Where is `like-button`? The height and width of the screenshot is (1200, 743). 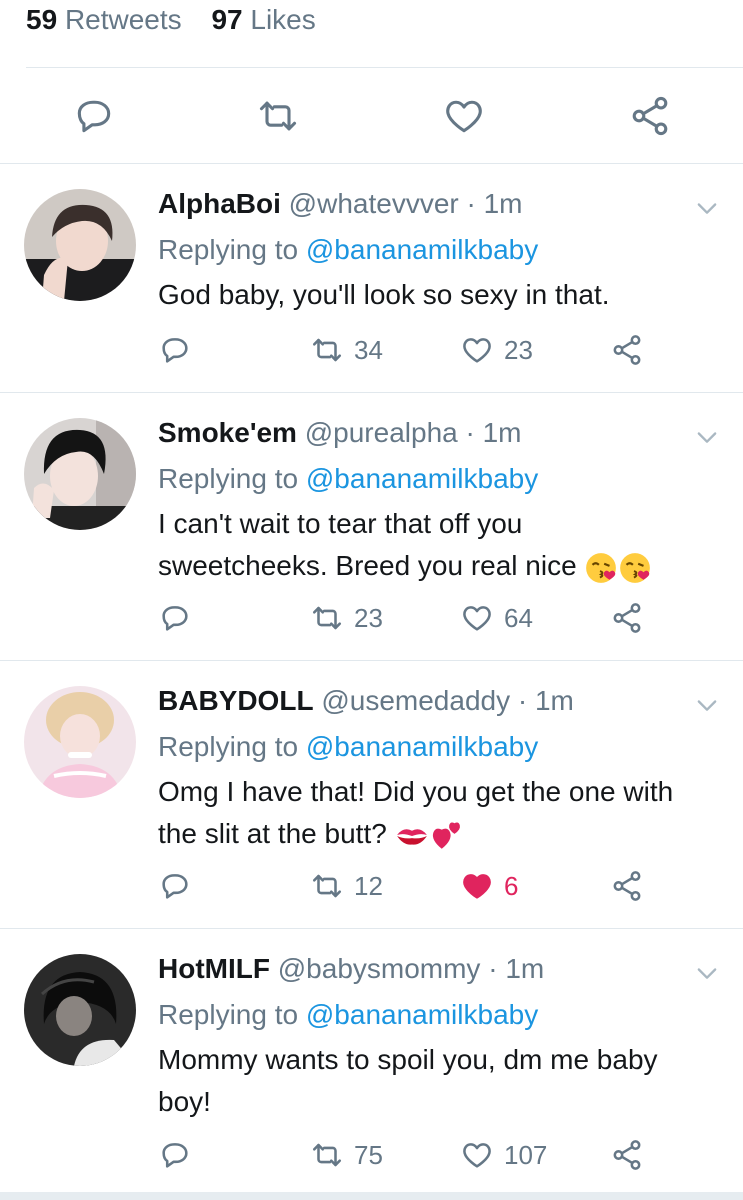
like-button is located at coordinates (464, 116).